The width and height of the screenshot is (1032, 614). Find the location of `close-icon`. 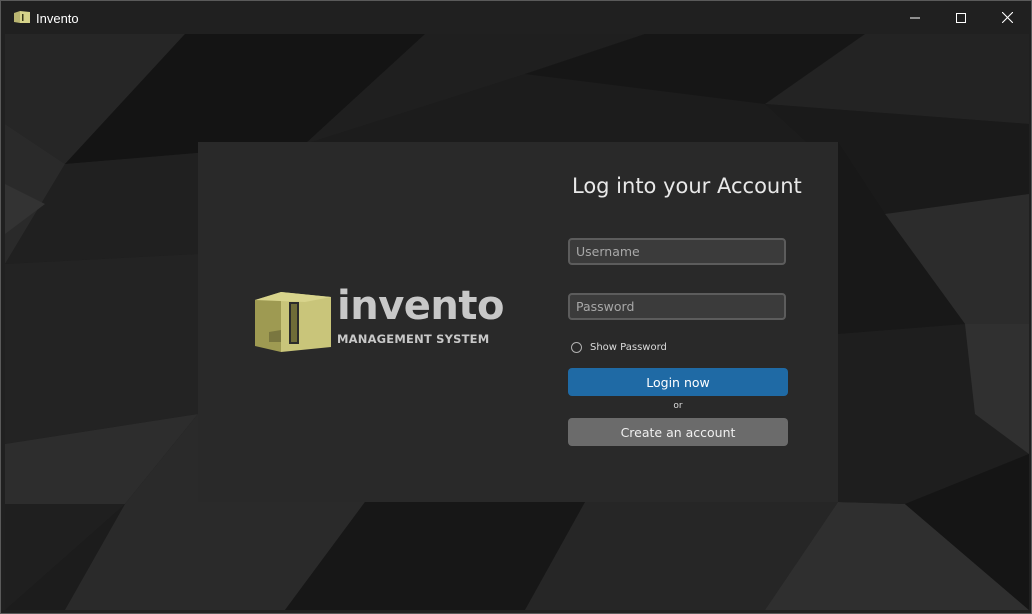

close-icon is located at coordinates (1007, 17).